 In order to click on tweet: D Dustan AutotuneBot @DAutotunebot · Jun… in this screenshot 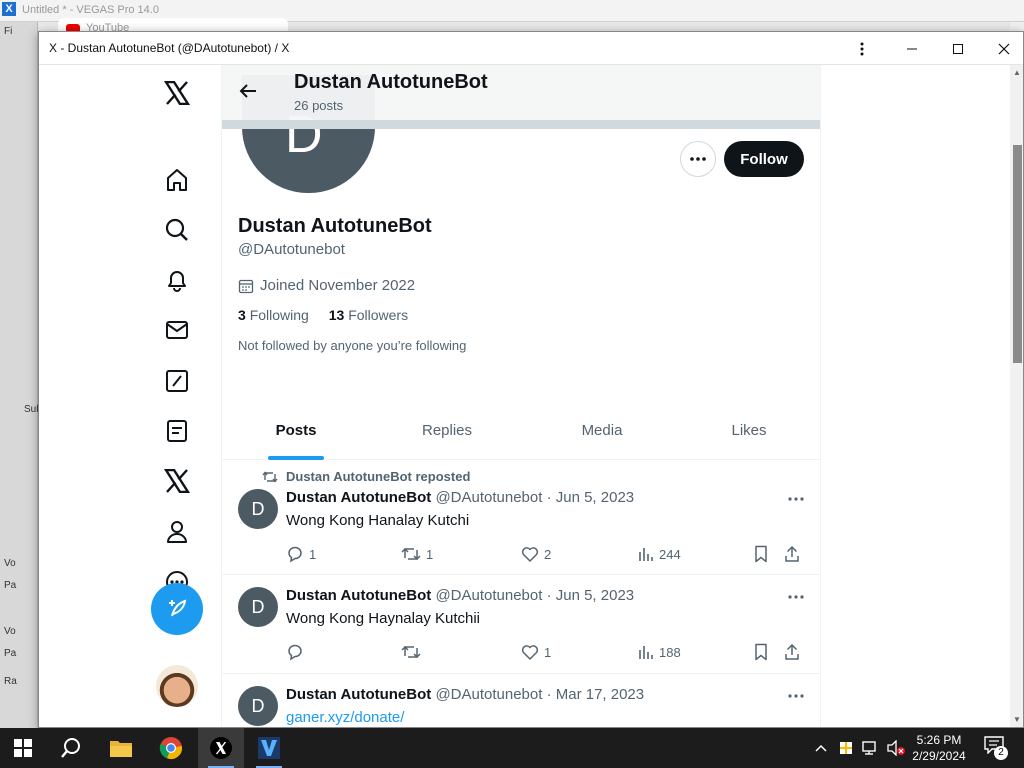, I will do `click(521, 624)`.